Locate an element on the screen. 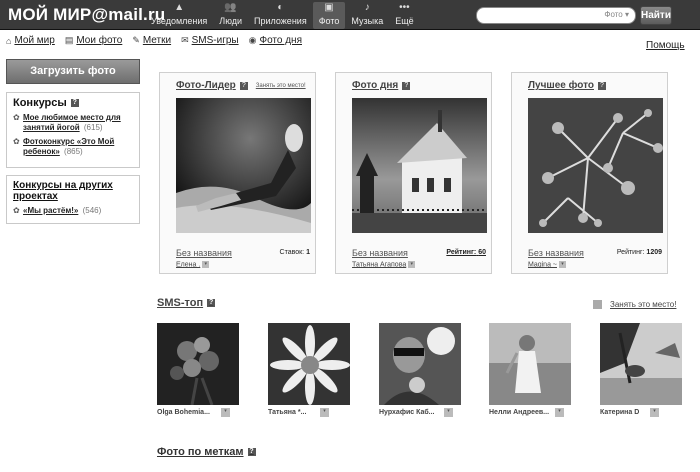 Image resolution: width=700 pixels, height=472 pixels. subnav-label: Мои фото is located at coordinates (99, 40).